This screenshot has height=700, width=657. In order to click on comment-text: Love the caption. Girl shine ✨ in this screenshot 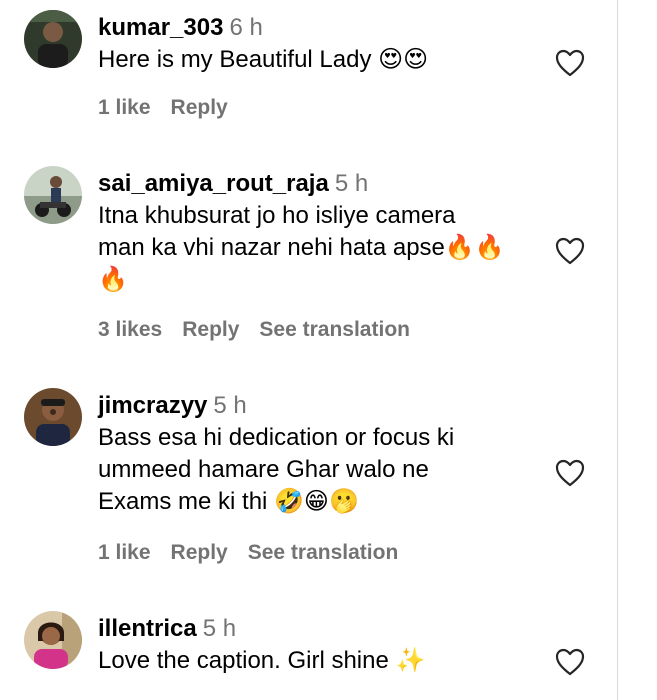, I will do `click(320, 661)`.